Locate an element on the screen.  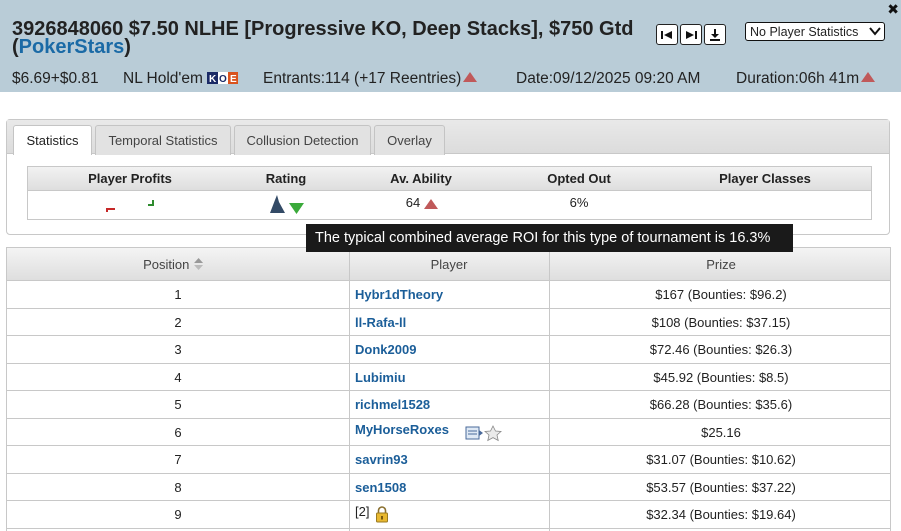
duration: Duration:06h 41m is located at coordinates (806, 79).